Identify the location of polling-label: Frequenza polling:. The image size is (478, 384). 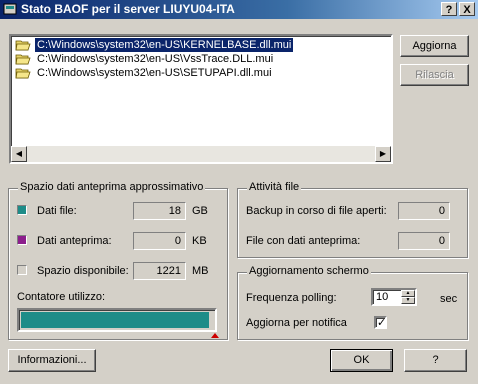
(291, 298).